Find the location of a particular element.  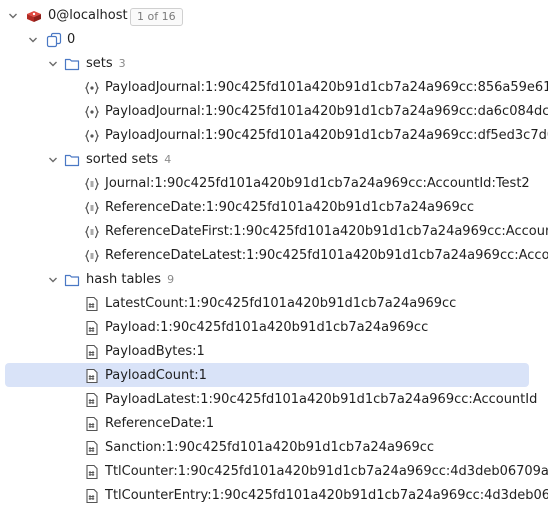

group-name: hash tables is located at coordinates (124, 279).